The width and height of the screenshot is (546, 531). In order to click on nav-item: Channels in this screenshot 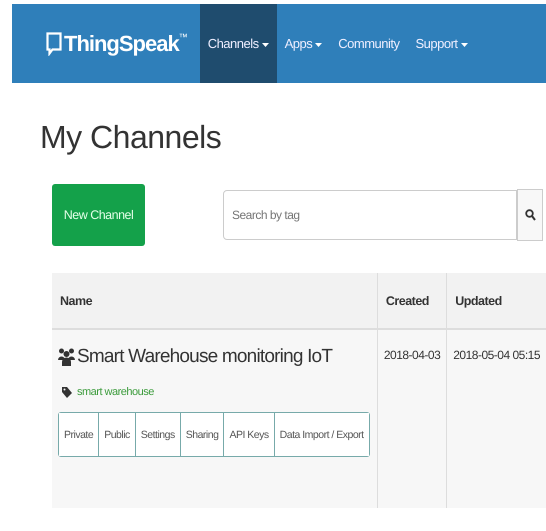, I will do `click(238, 43)`.